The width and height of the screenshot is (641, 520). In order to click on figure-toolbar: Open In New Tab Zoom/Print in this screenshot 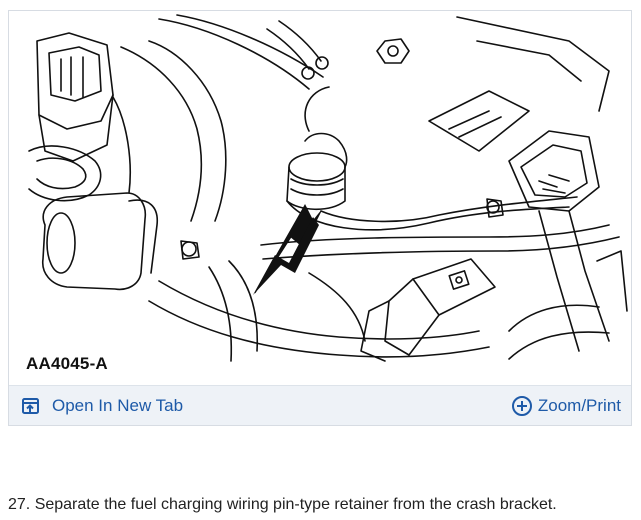, I will do `click(320, 405)`.